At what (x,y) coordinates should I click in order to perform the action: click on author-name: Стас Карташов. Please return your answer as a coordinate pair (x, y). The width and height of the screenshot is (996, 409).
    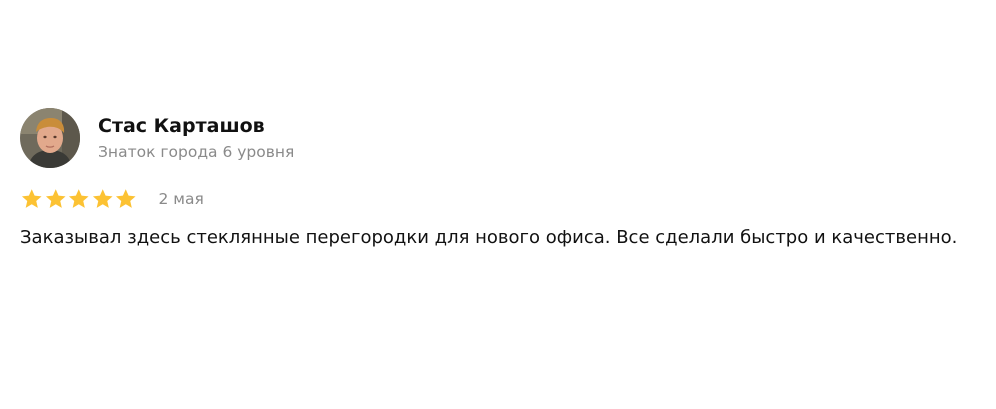
    Looking at the image, I should click on (196, 126).